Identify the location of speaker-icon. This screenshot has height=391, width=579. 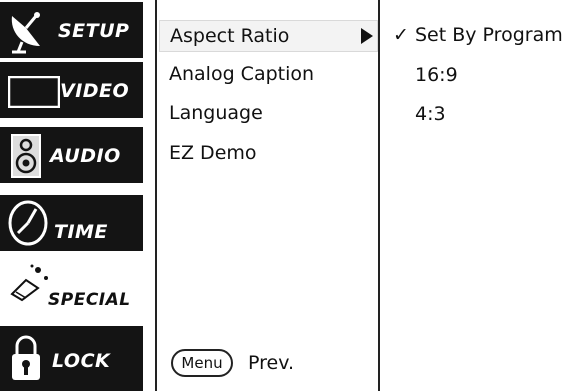
(26, 158).